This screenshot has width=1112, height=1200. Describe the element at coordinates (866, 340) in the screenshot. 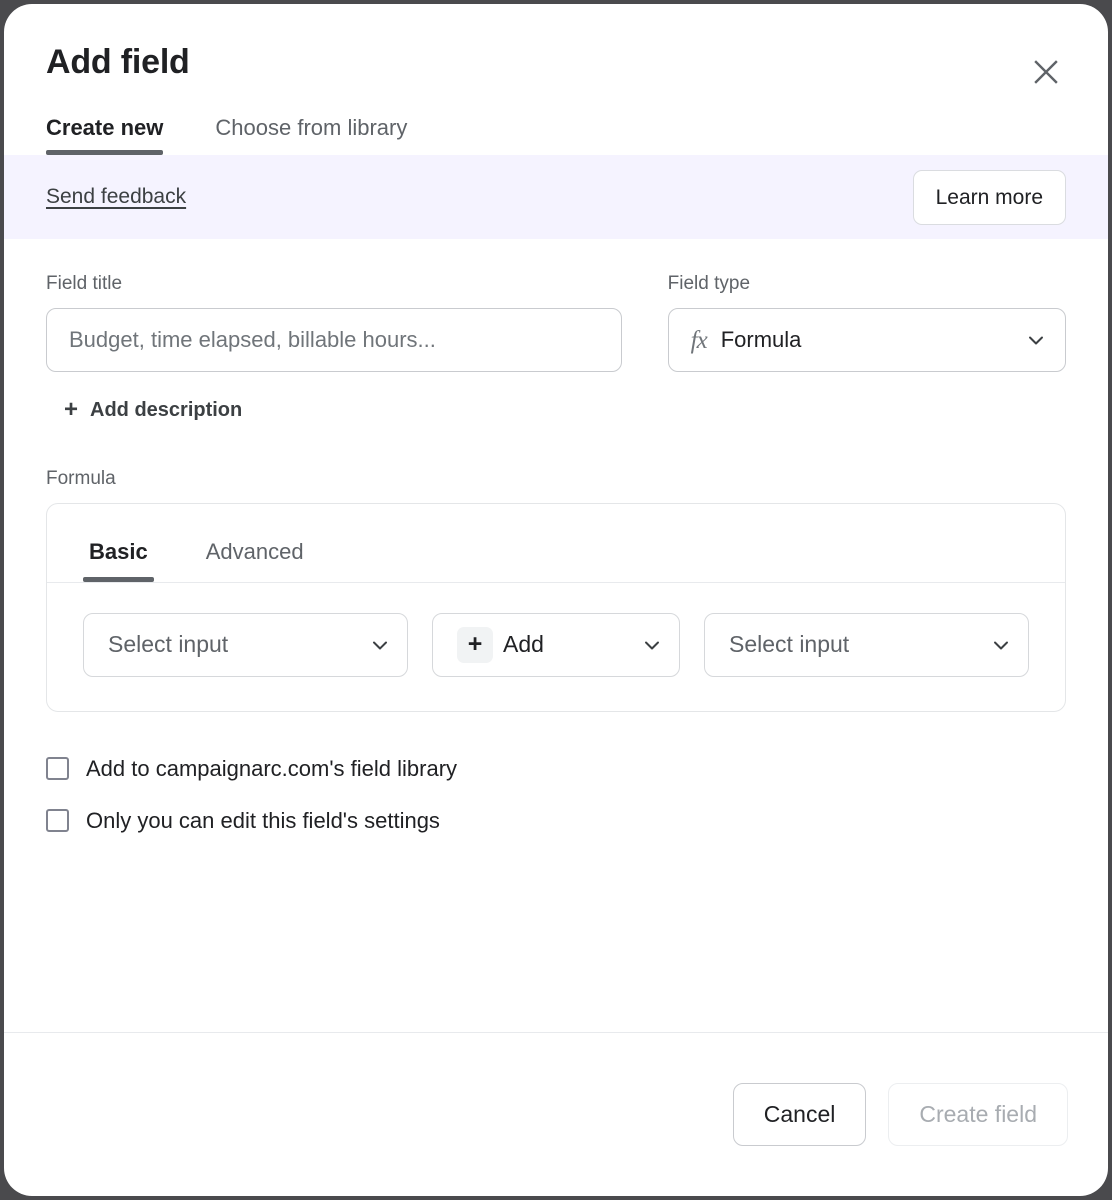

I see `field-type-select: fx Formula` at that location.